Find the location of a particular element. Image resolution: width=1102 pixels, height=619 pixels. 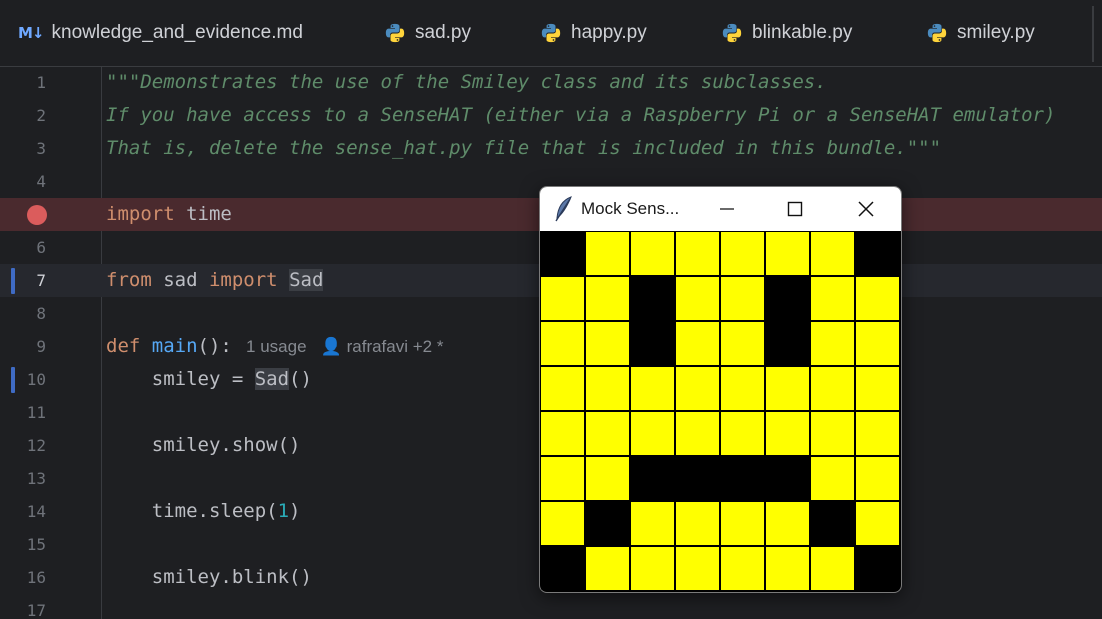

maximize-icon is located at coordinates (795, 209).